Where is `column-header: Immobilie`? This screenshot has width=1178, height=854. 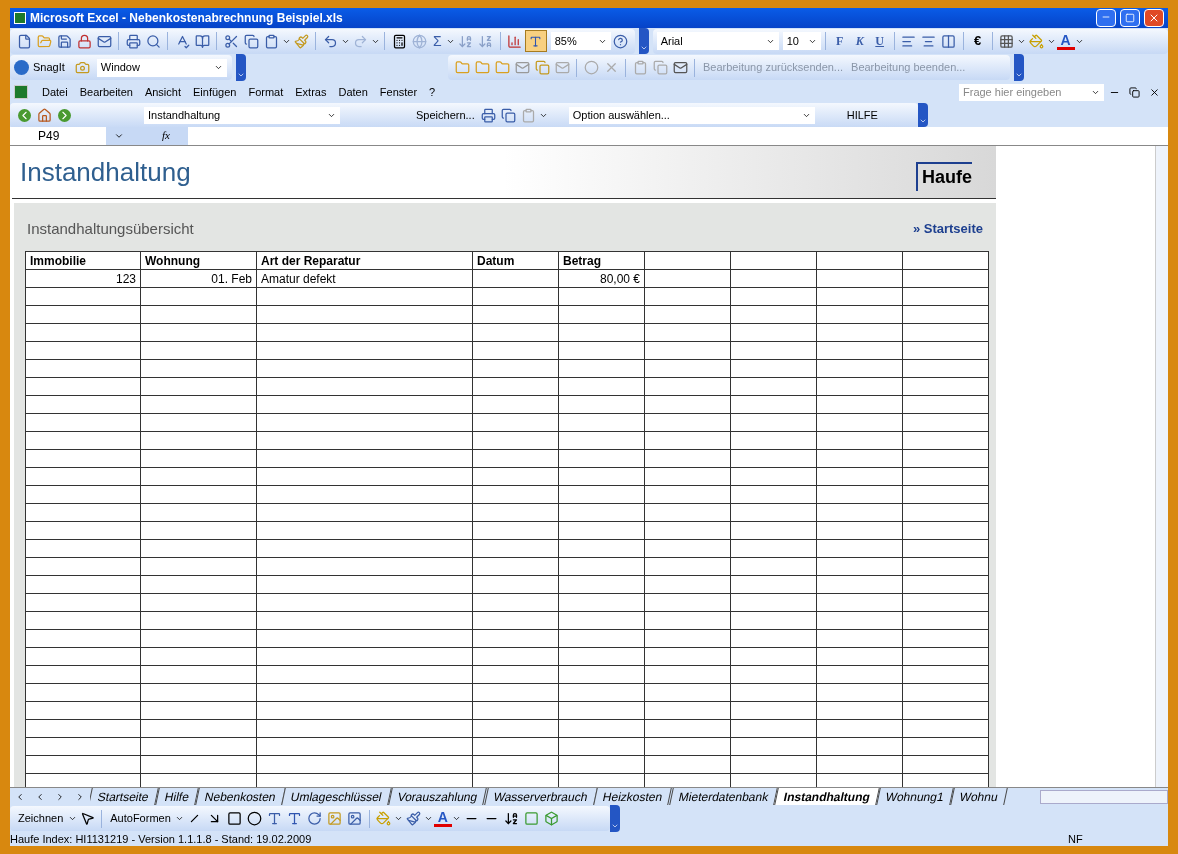 column-header: Immobilie is located at coordinates (83, 260).